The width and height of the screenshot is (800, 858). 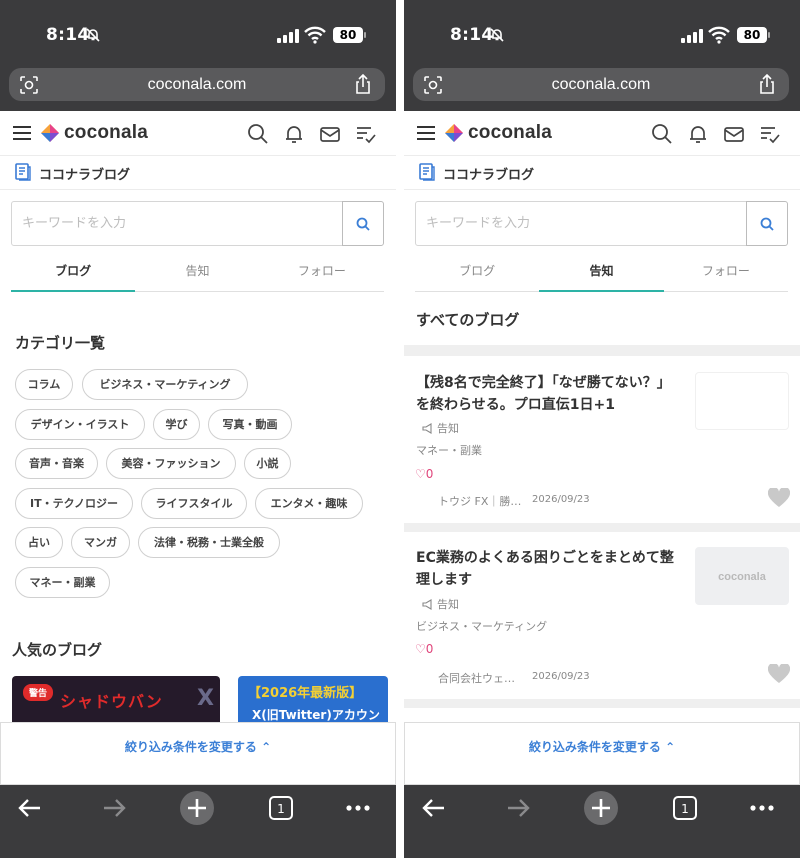 What do you see at coordinates (670, 747) in the screenshot?
I see `chevron-up-icon: ⌃` at bounding box center [670, 747].